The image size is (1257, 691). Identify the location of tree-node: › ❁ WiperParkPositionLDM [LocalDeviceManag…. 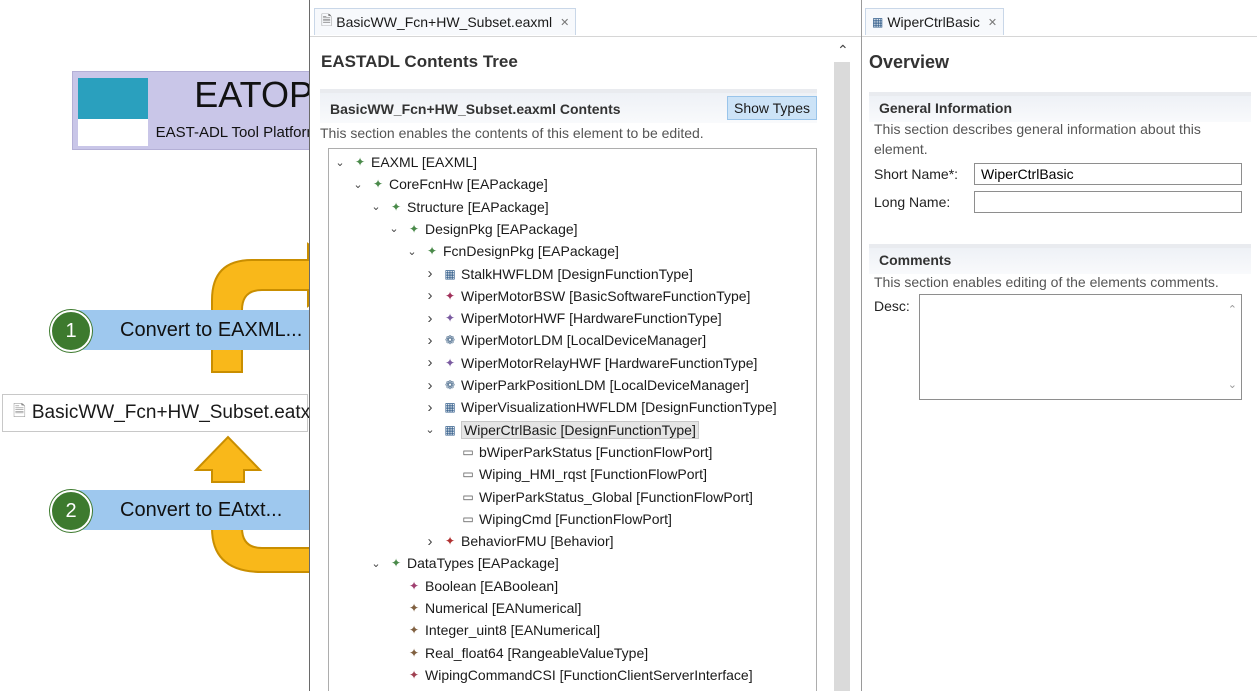
(586, 385).